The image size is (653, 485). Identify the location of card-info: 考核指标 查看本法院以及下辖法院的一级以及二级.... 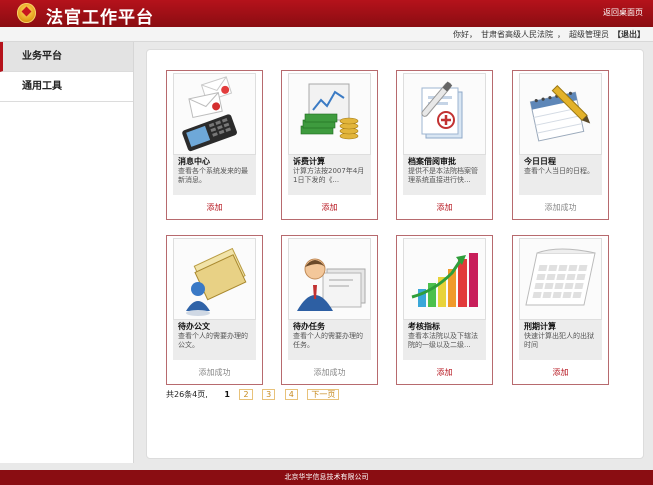
(444, 340).